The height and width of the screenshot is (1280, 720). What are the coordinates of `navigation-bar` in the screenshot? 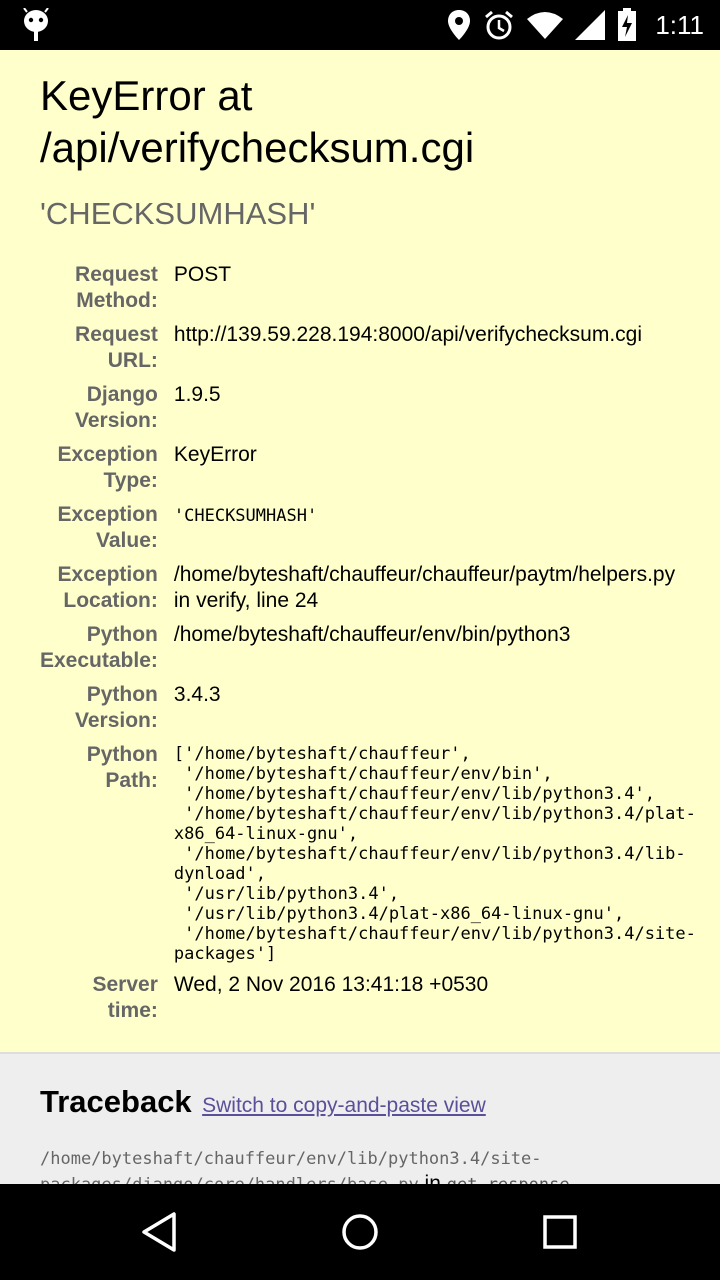 It's located at (360, 1232).